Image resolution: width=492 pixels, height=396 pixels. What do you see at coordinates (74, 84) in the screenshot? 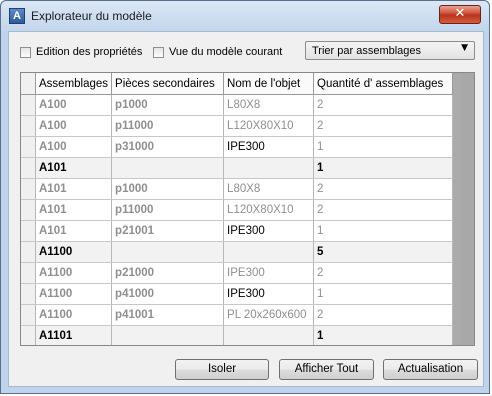
I see `column-header-assemblages: Assemblages` at bounding box center [74, 84].